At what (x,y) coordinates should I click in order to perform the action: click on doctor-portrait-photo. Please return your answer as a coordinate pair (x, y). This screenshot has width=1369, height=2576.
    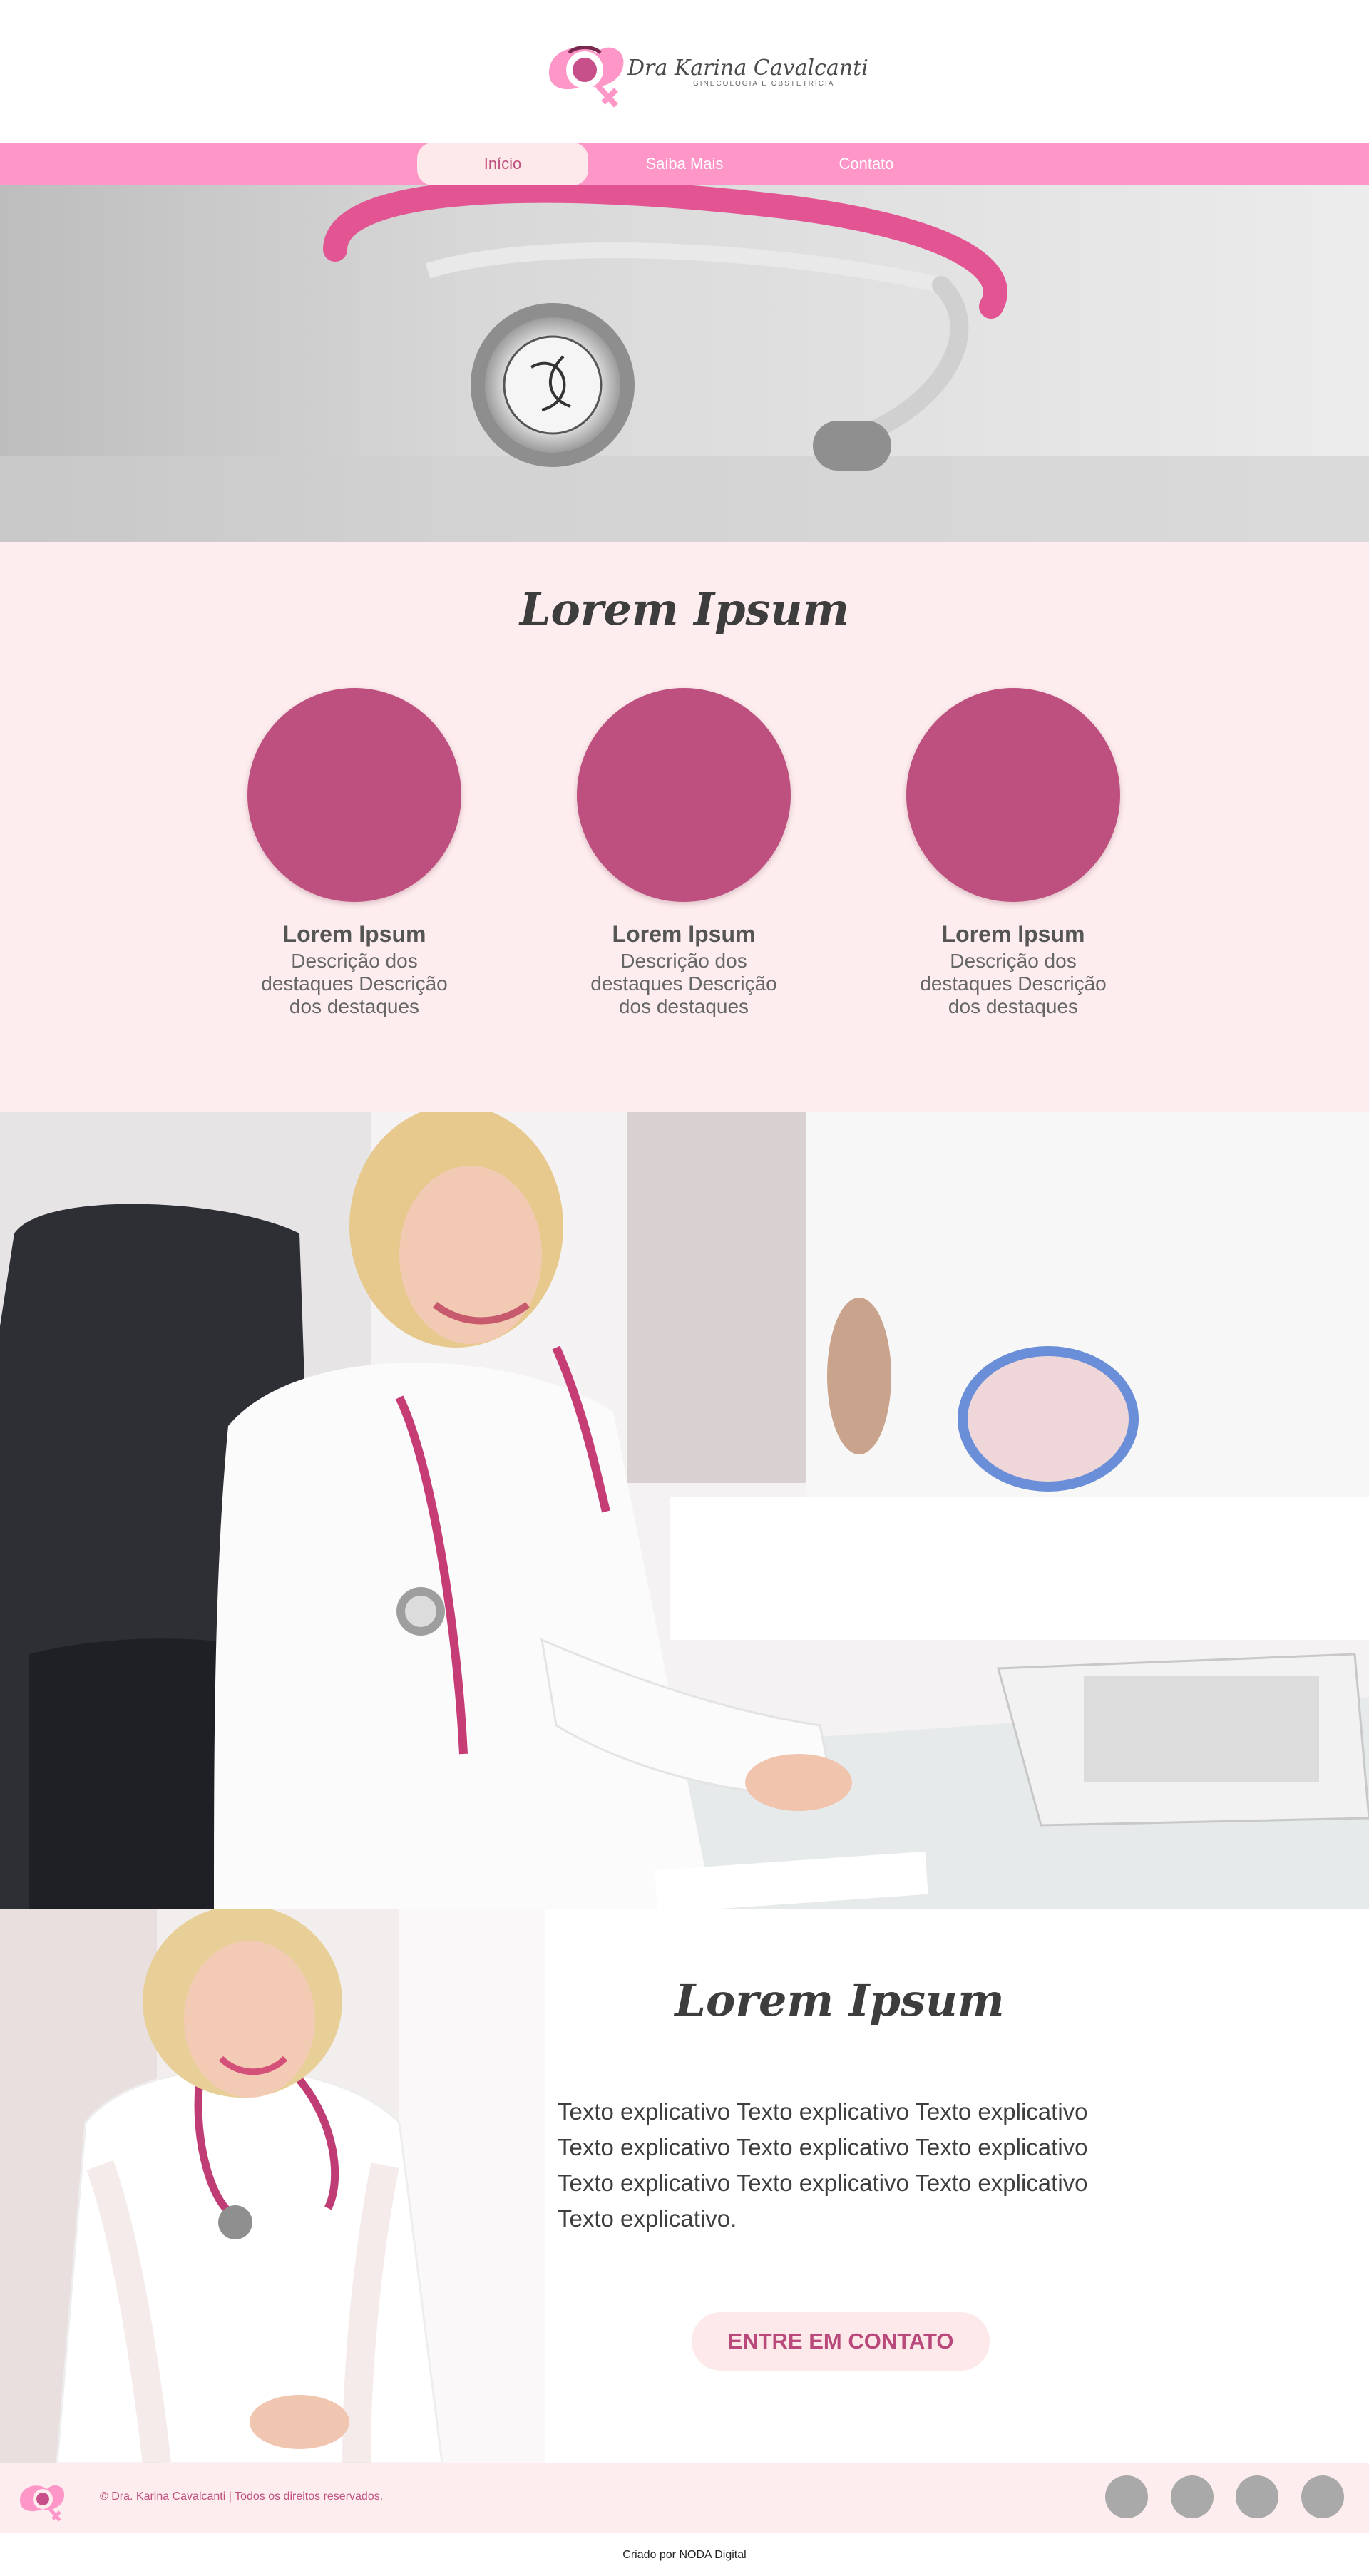
    Looking at the image, I should click on (272, 2186).